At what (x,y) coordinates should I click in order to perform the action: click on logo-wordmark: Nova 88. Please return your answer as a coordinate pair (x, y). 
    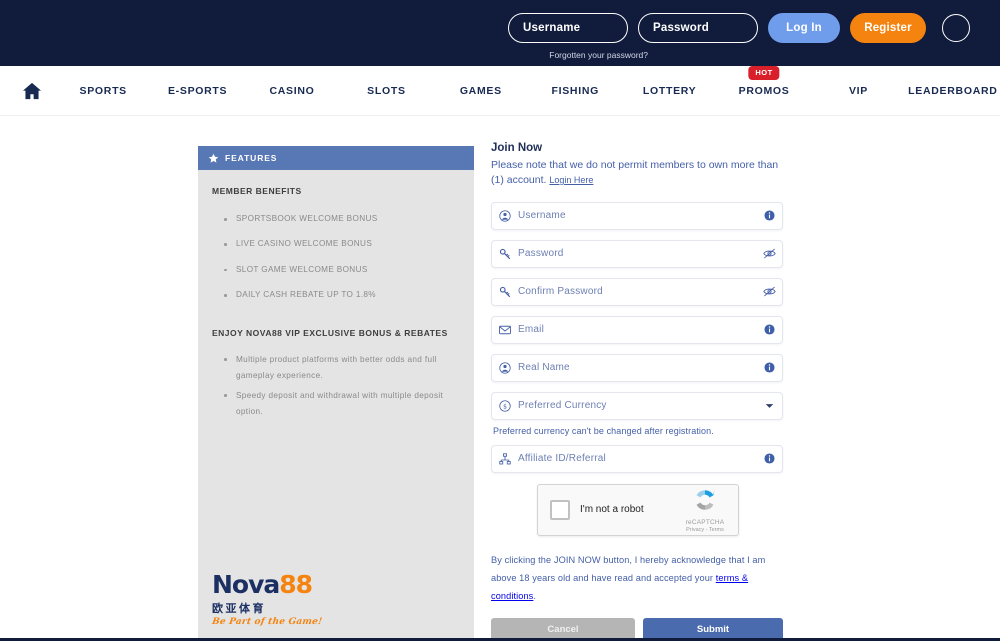
    Looking at the image, I should click on (277, 584).